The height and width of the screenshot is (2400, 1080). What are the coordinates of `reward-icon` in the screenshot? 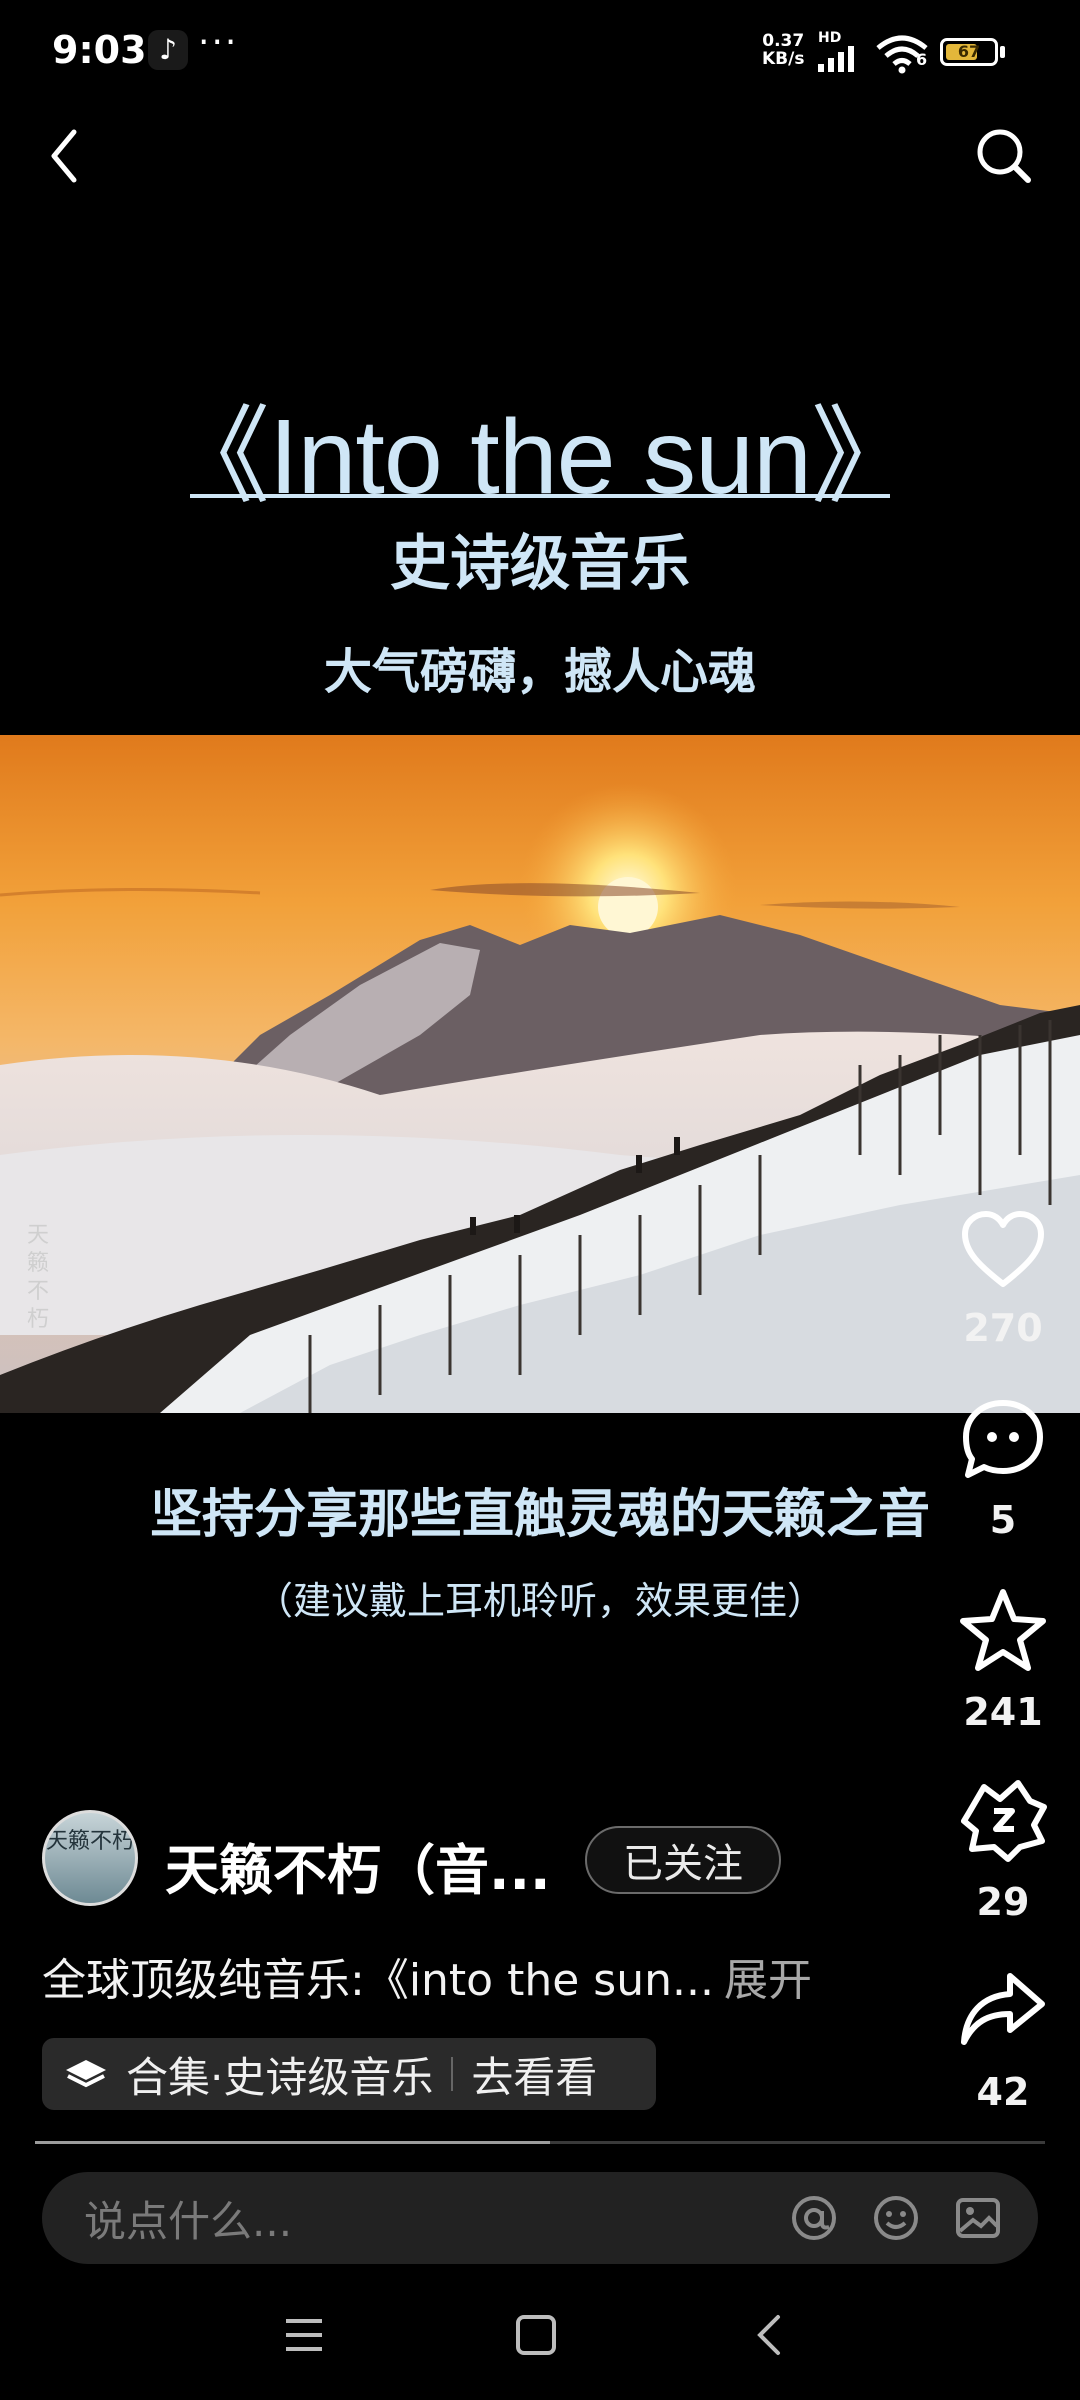 It's located at (1004, 1821).